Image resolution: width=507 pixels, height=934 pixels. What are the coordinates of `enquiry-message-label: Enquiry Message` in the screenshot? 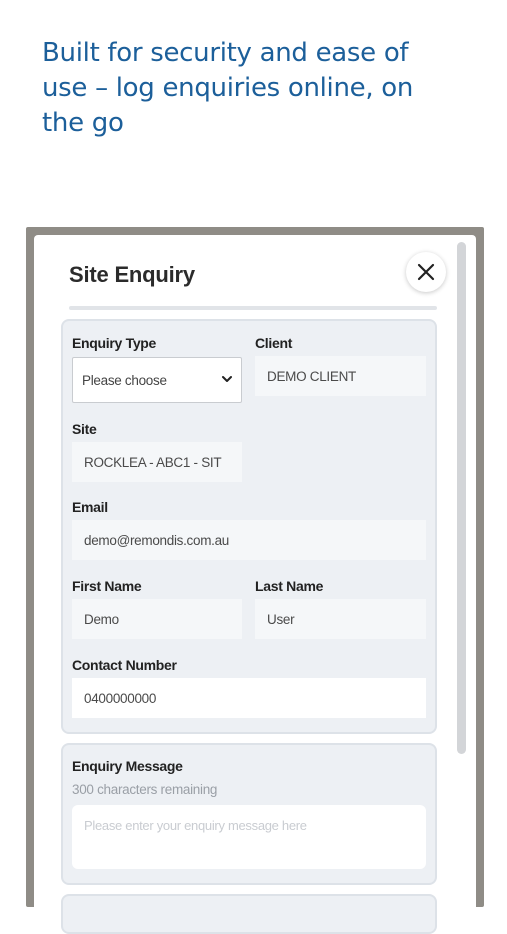 It's located at (127, 766).